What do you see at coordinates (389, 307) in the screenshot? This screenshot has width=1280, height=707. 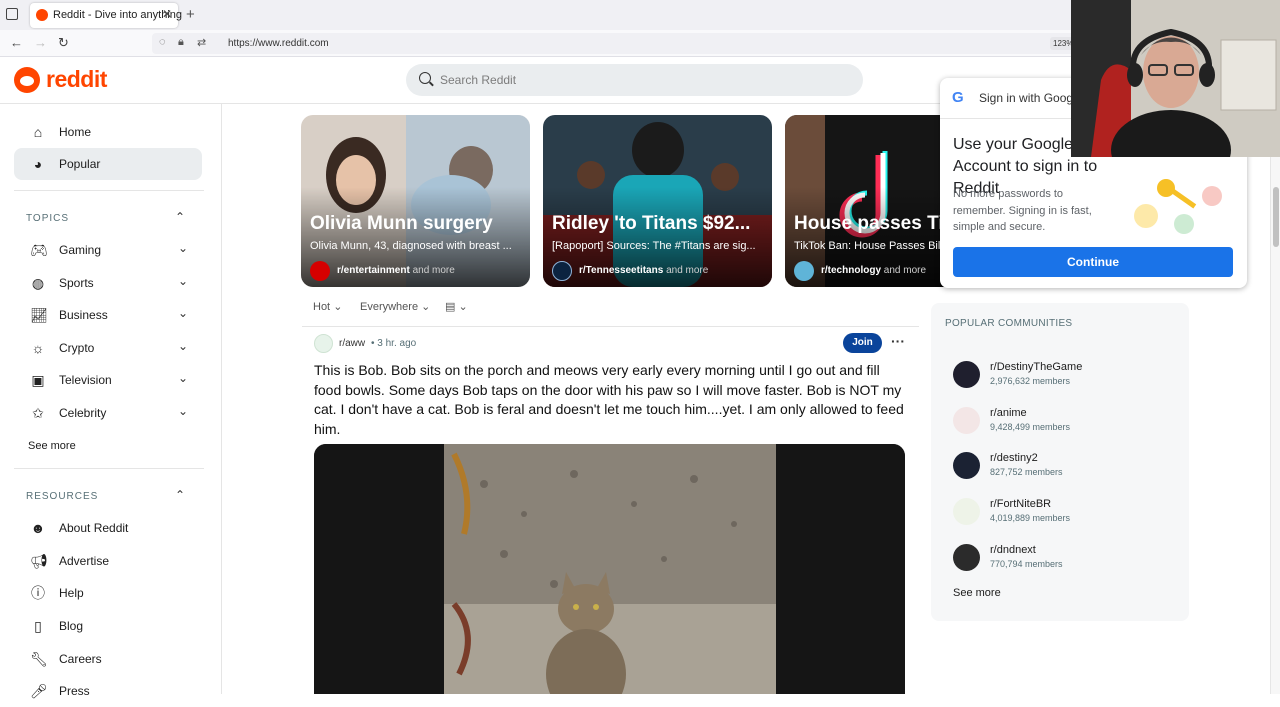 I see `location-label: Everywhere` at bounding box center [389, 307].